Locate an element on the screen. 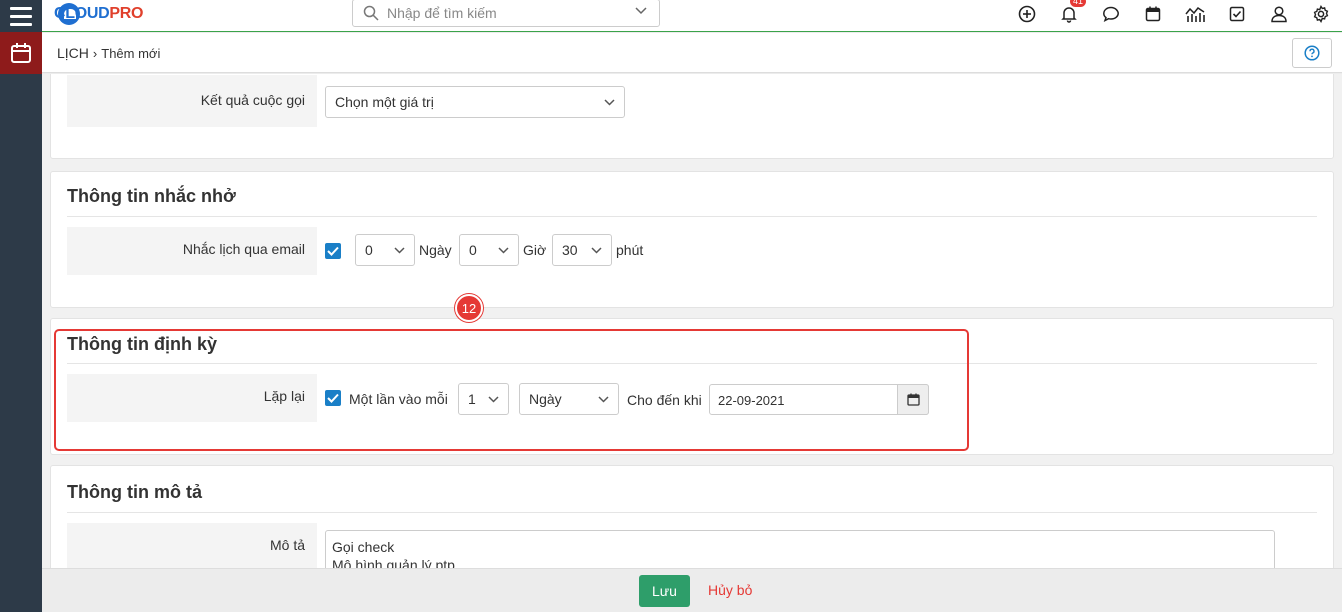 This screenshot has height=612, width=1342. user-icon is located at coordinates (1279, 14).